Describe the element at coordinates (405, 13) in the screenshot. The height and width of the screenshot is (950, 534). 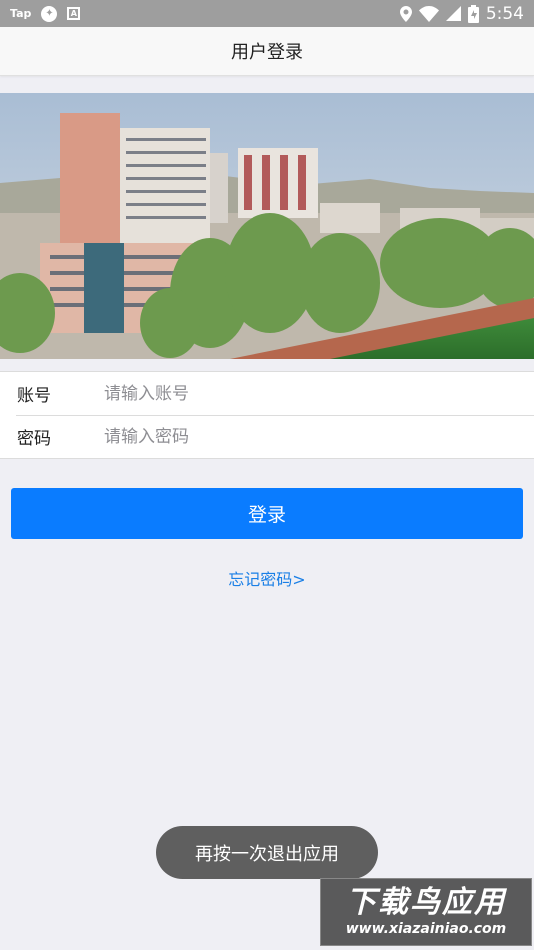
I see `location-icon` at that location.